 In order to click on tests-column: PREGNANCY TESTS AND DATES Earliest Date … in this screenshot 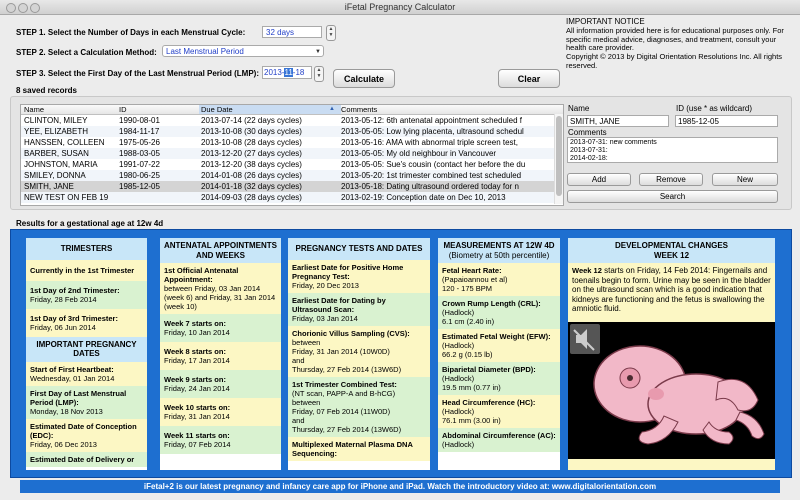, I will do `click(359, 354)`.